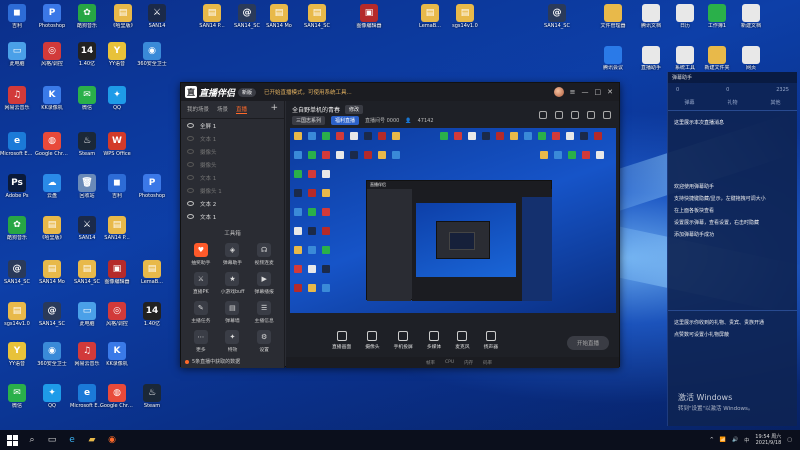  I want to click on layout-icon, so click(543, 115).